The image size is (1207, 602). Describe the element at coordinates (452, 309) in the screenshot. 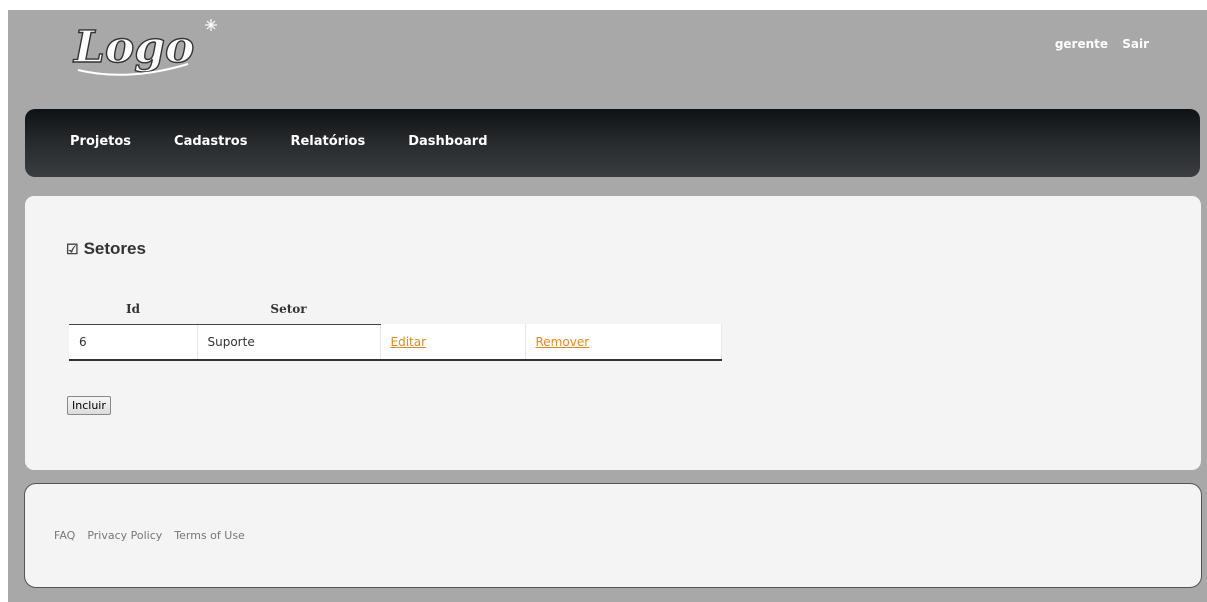

I see `column-header-edit` at that location.